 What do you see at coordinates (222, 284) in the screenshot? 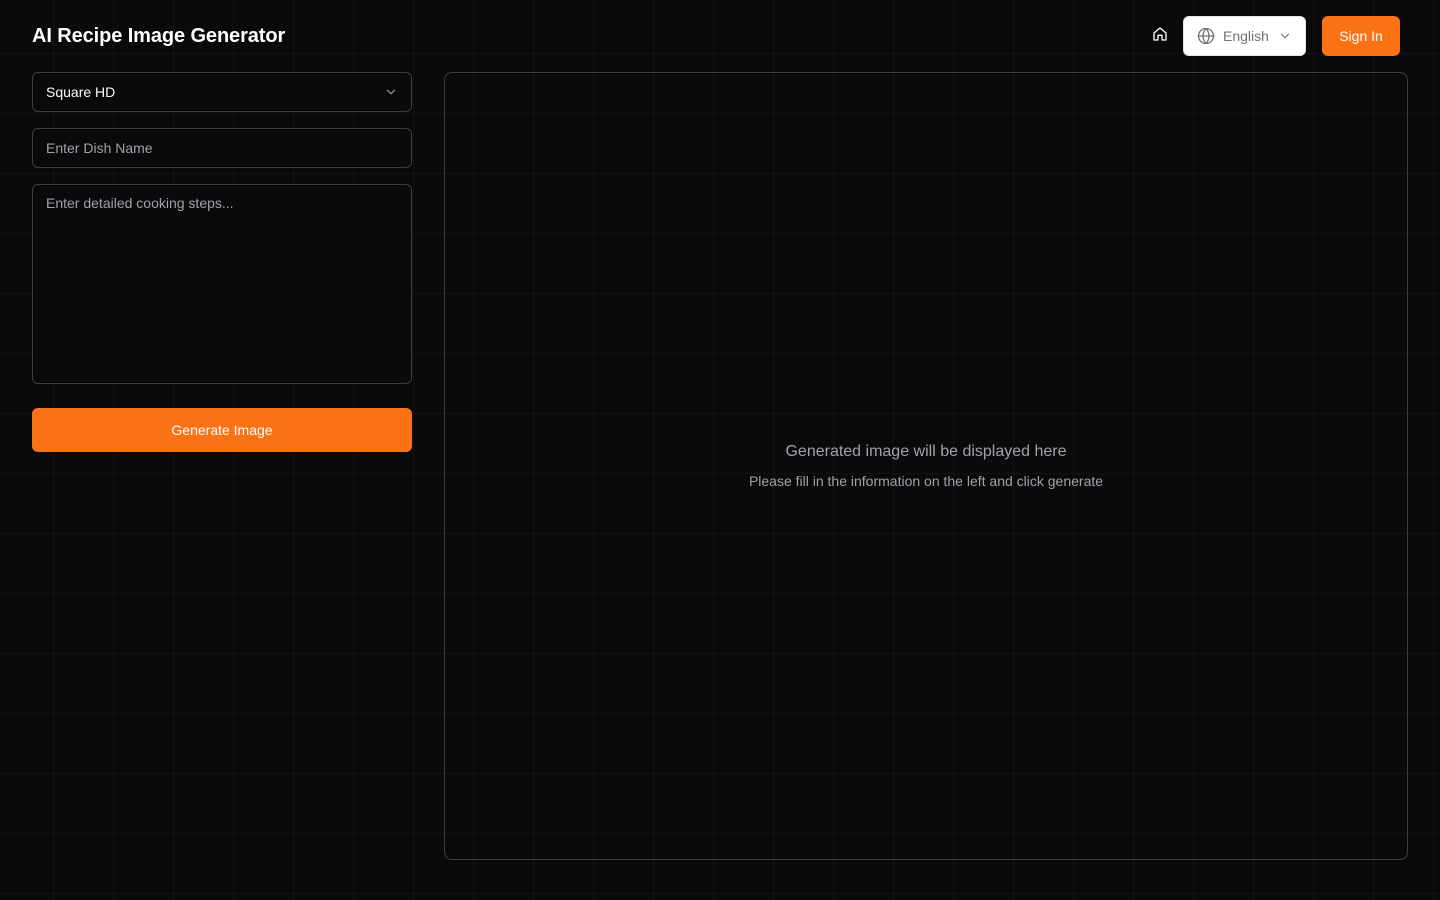
I see `cooking-steps-input` at bounding box center [222, 284].